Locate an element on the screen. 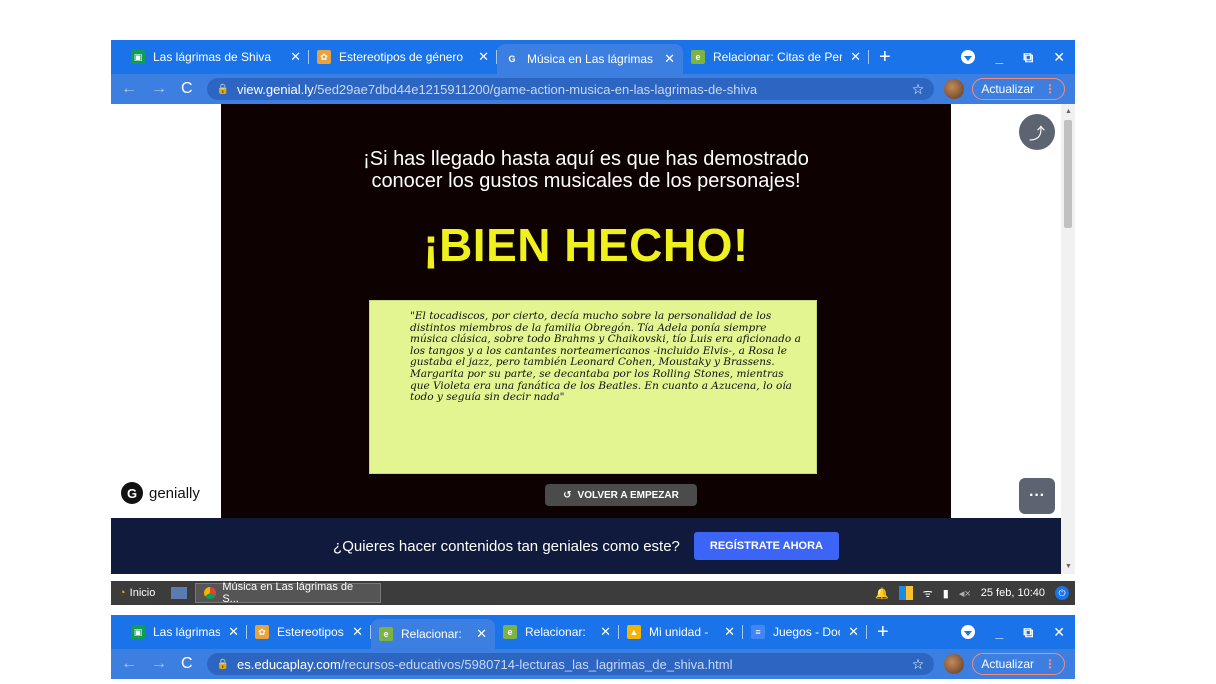 This screenshot has width=1216, height=684. scroll-up-icon: ▲ is located at coordinates (1068, 111).